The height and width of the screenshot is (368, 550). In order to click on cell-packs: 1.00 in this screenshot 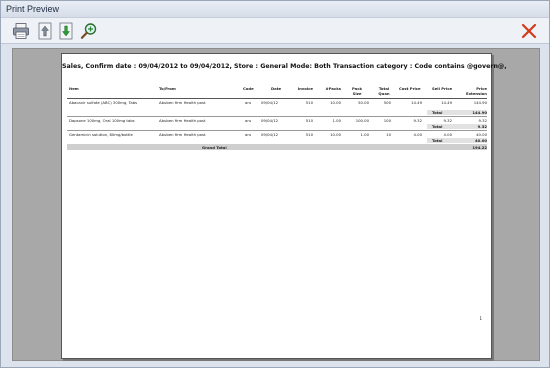, I will do `click(336, 120)`.